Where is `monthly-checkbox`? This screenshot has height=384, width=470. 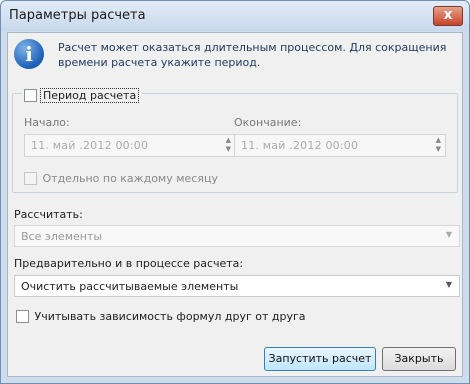
monthly-checkbox is located at coordinates (30, 178).